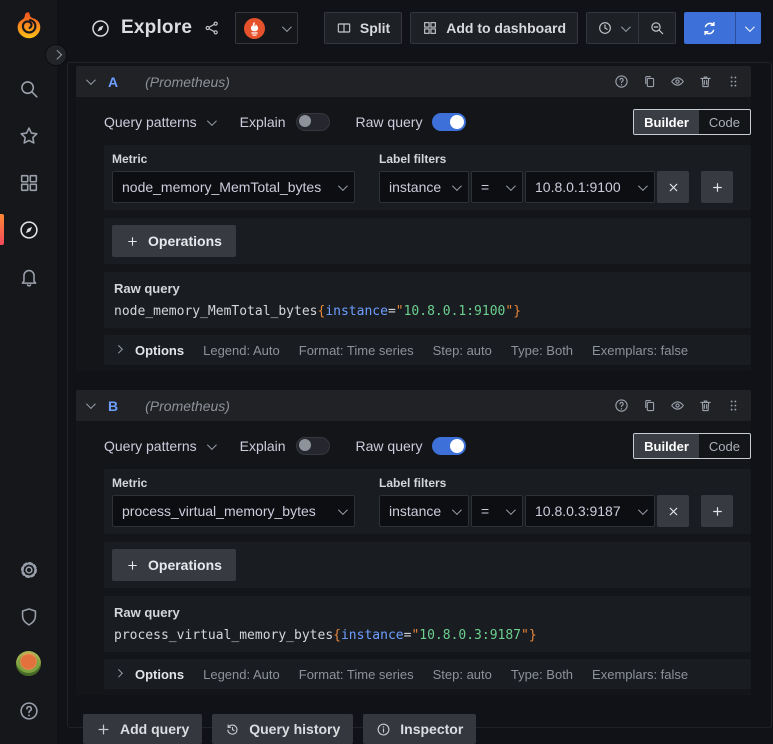 The width and height of the screenshot is (773, 744). What do you see at coordinates (709, 28) in the screenshot?
I see `refresh-button` at bounding box center [709, 28].